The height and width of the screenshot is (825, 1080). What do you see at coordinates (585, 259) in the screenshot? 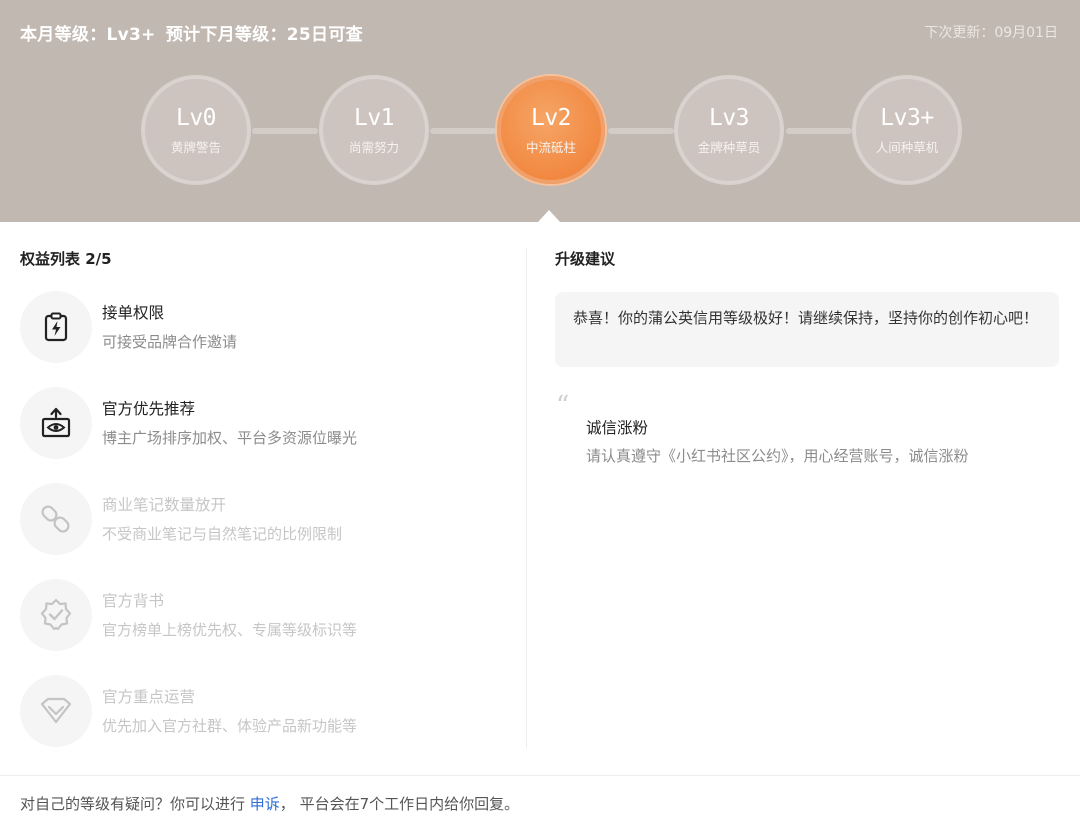
I see `suggestion-title: 升级建议` at bounding box center [585, 259].